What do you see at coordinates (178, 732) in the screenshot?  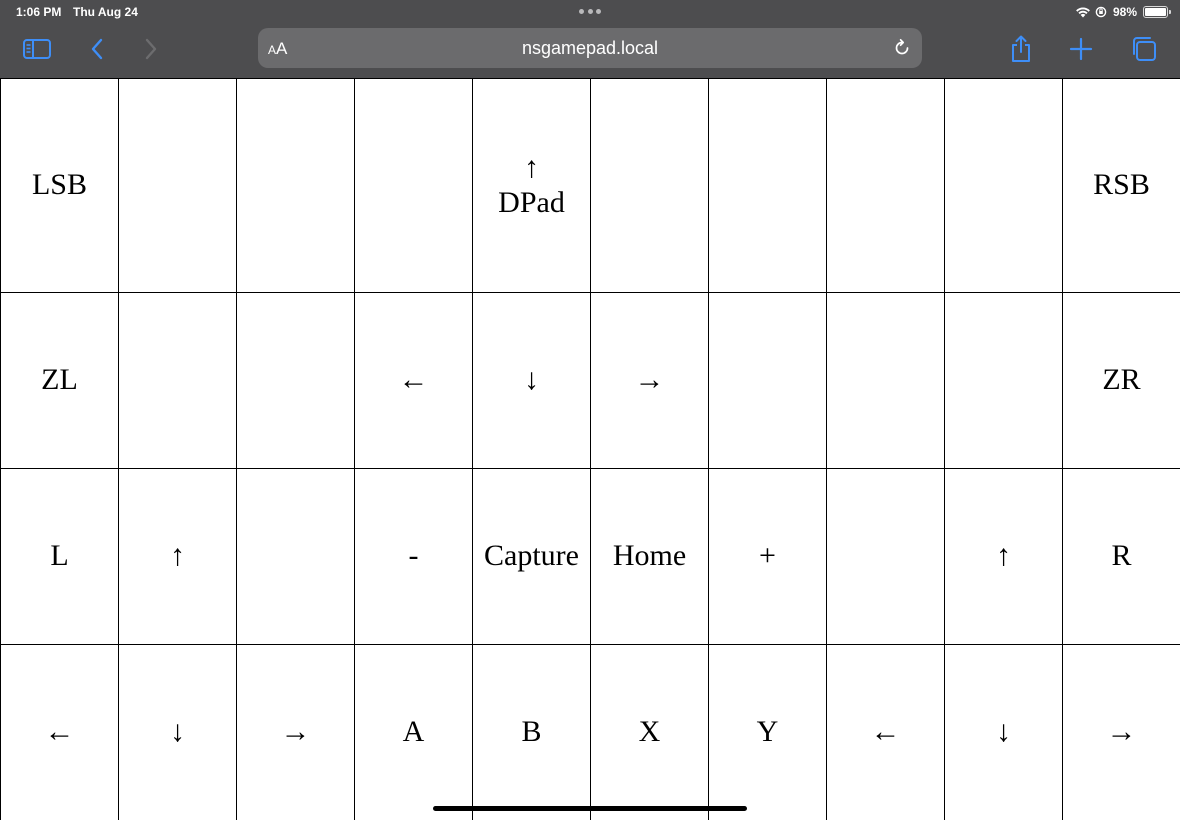 I see `pad-left-stick-down-button: ↓` at bounding box center [178, 732].